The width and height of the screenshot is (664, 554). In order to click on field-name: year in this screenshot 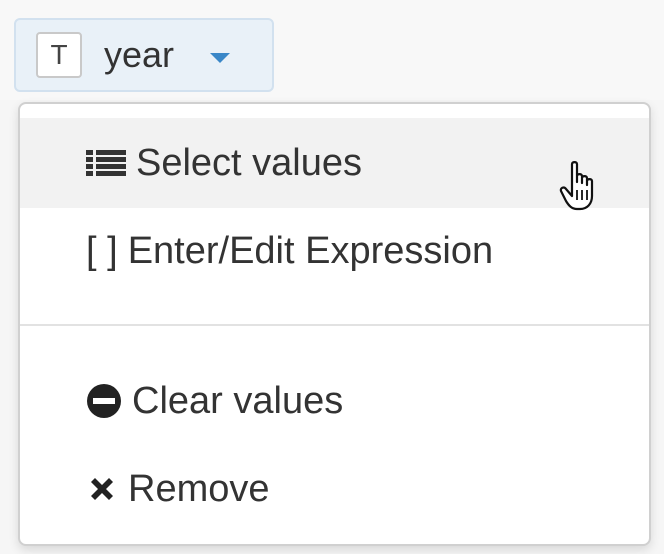, I will do `click(139, 54)`.